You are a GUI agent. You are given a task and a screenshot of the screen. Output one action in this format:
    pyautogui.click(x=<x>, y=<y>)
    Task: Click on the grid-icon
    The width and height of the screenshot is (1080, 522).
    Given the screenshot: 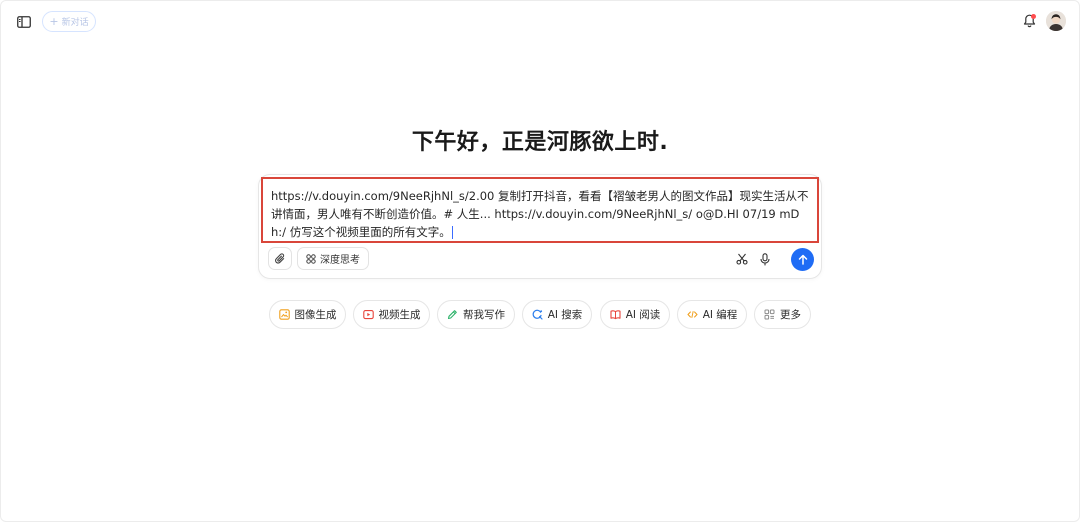 What is the action you would take?
    pyautogui.click(x=769, y=314)
    